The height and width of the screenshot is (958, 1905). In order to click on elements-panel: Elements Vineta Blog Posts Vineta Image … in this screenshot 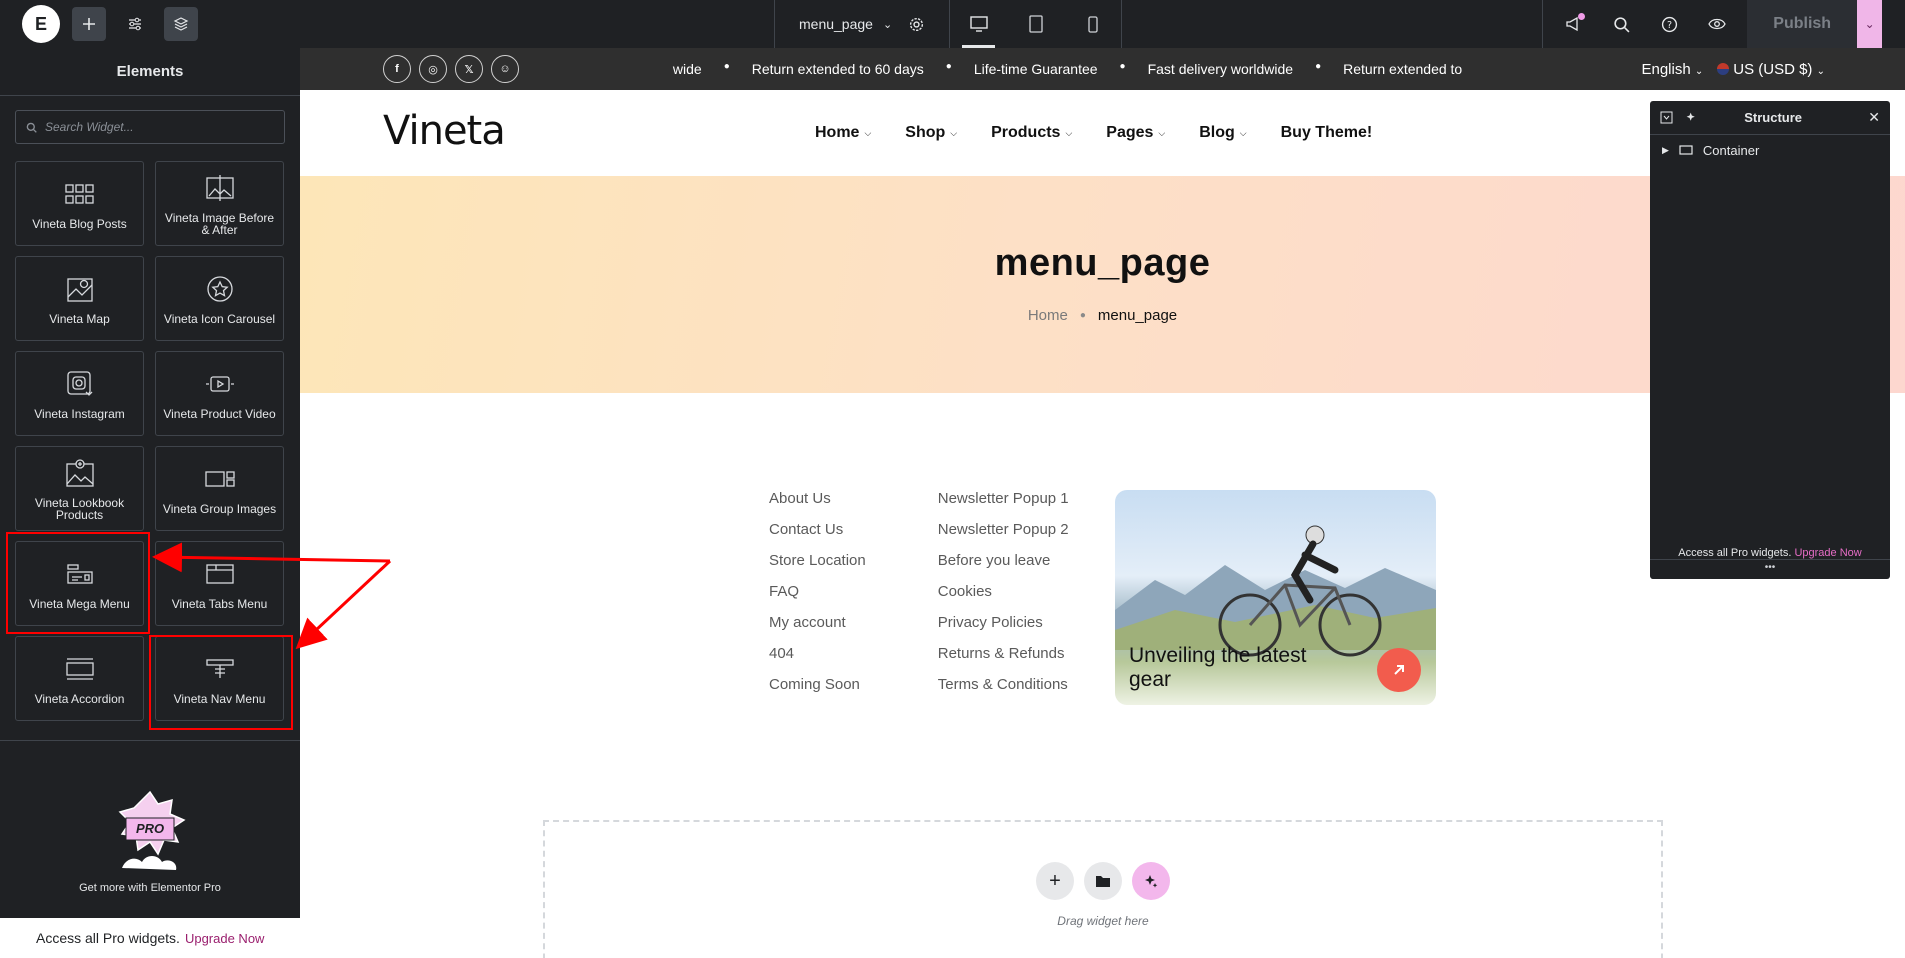, I will do `click(150, 503)`.